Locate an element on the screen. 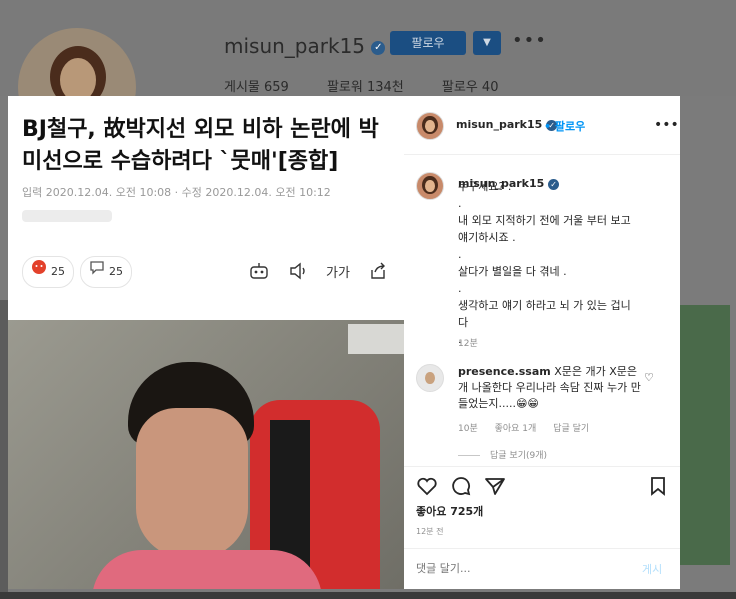 The image size is (736, 599). add-comment-input is located at coordinates (516, 568).